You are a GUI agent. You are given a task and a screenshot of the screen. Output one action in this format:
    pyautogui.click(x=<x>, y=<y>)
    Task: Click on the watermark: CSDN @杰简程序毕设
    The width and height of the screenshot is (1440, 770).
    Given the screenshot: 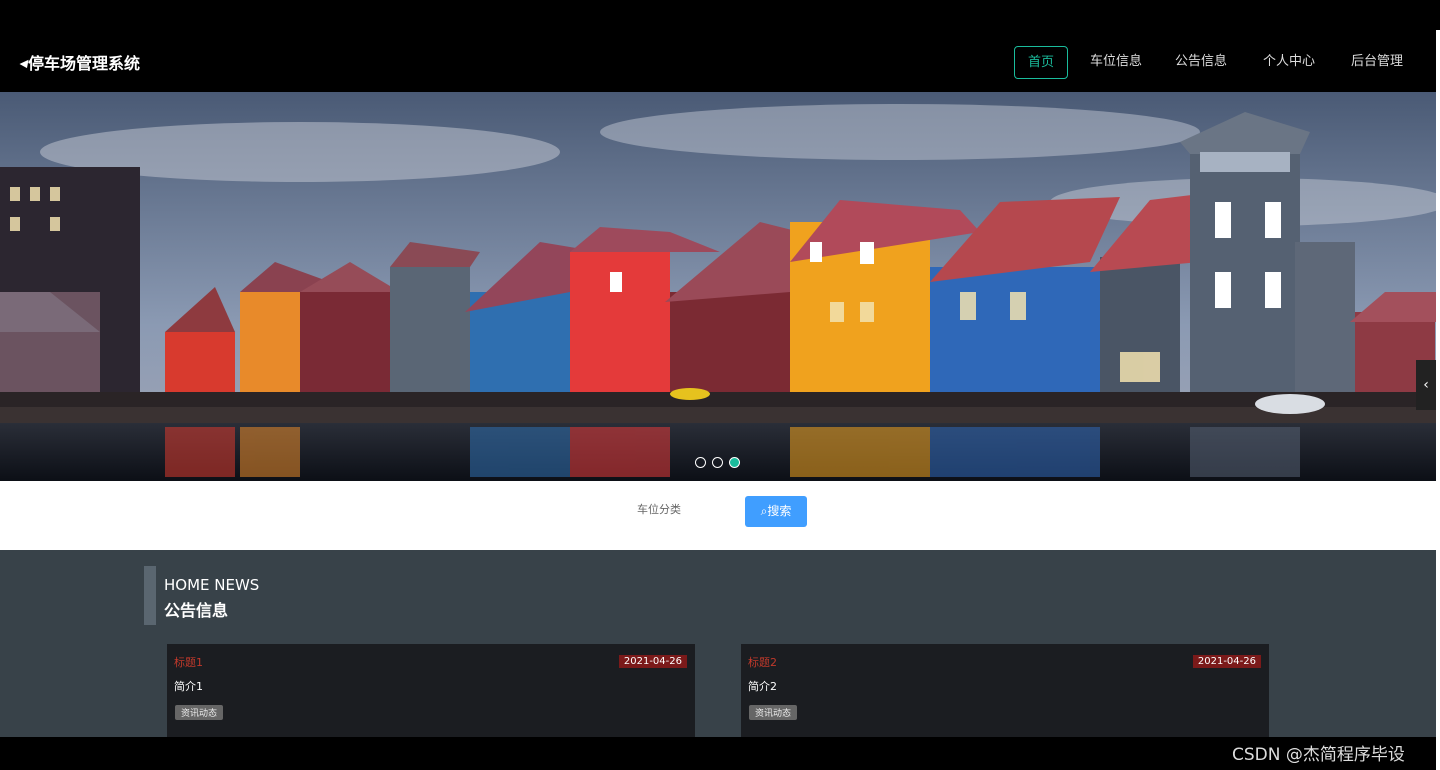 What is the action you would take?
    pyautogui.click(x=1318, y=755)
    